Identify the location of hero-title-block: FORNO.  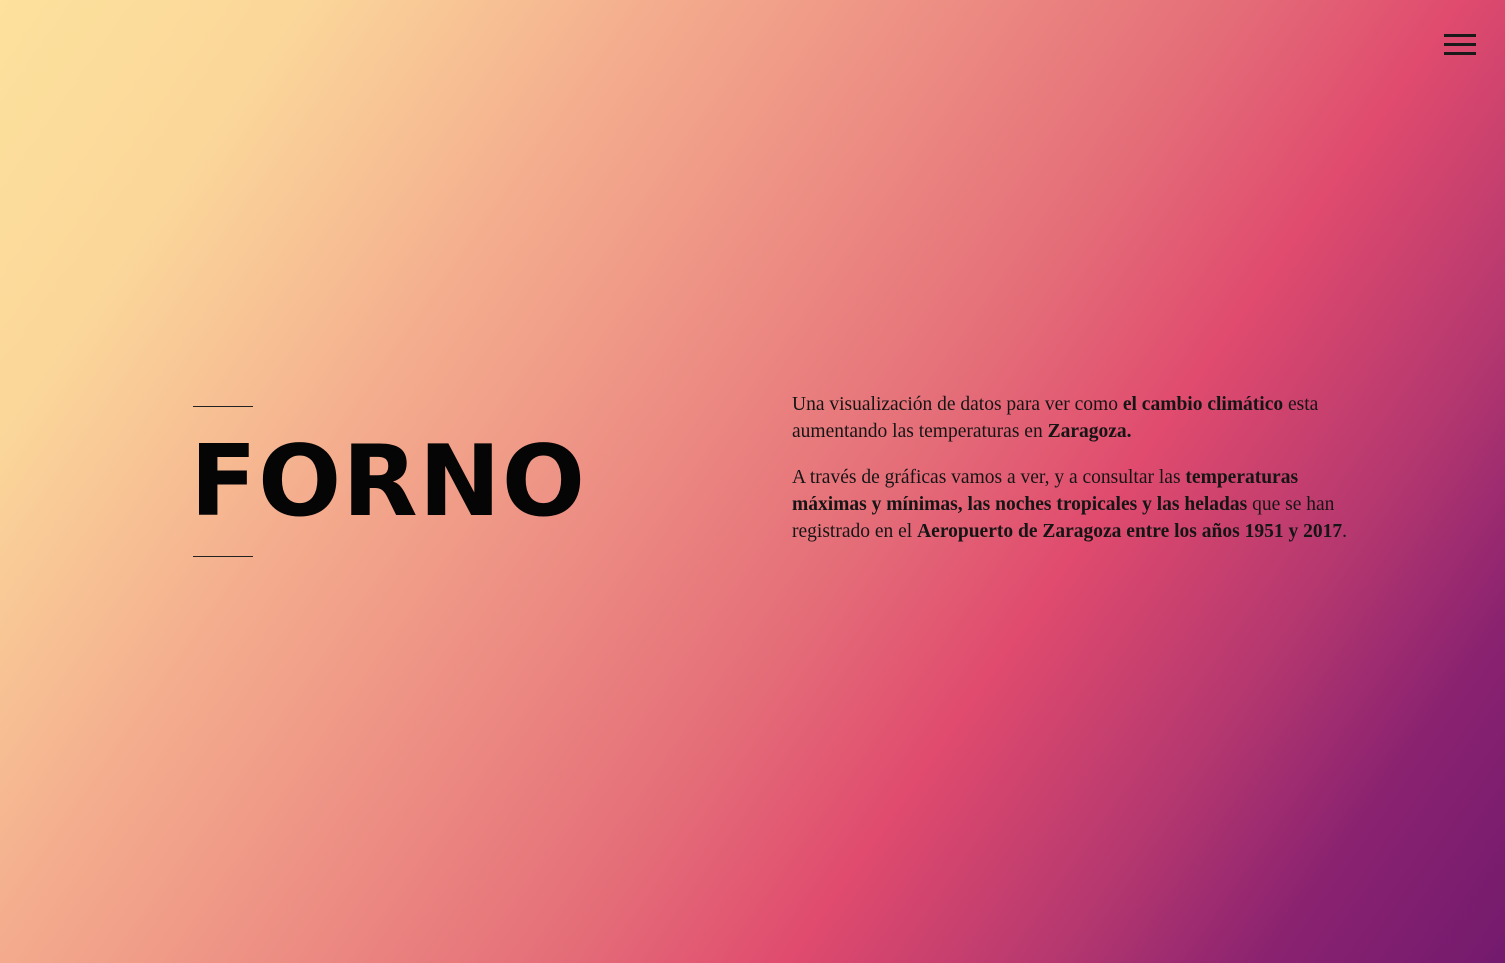
(401, 482).